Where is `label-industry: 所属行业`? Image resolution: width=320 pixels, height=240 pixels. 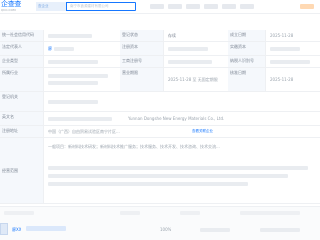 label-industry: 所属行业 is located at coordinates (22, 79).